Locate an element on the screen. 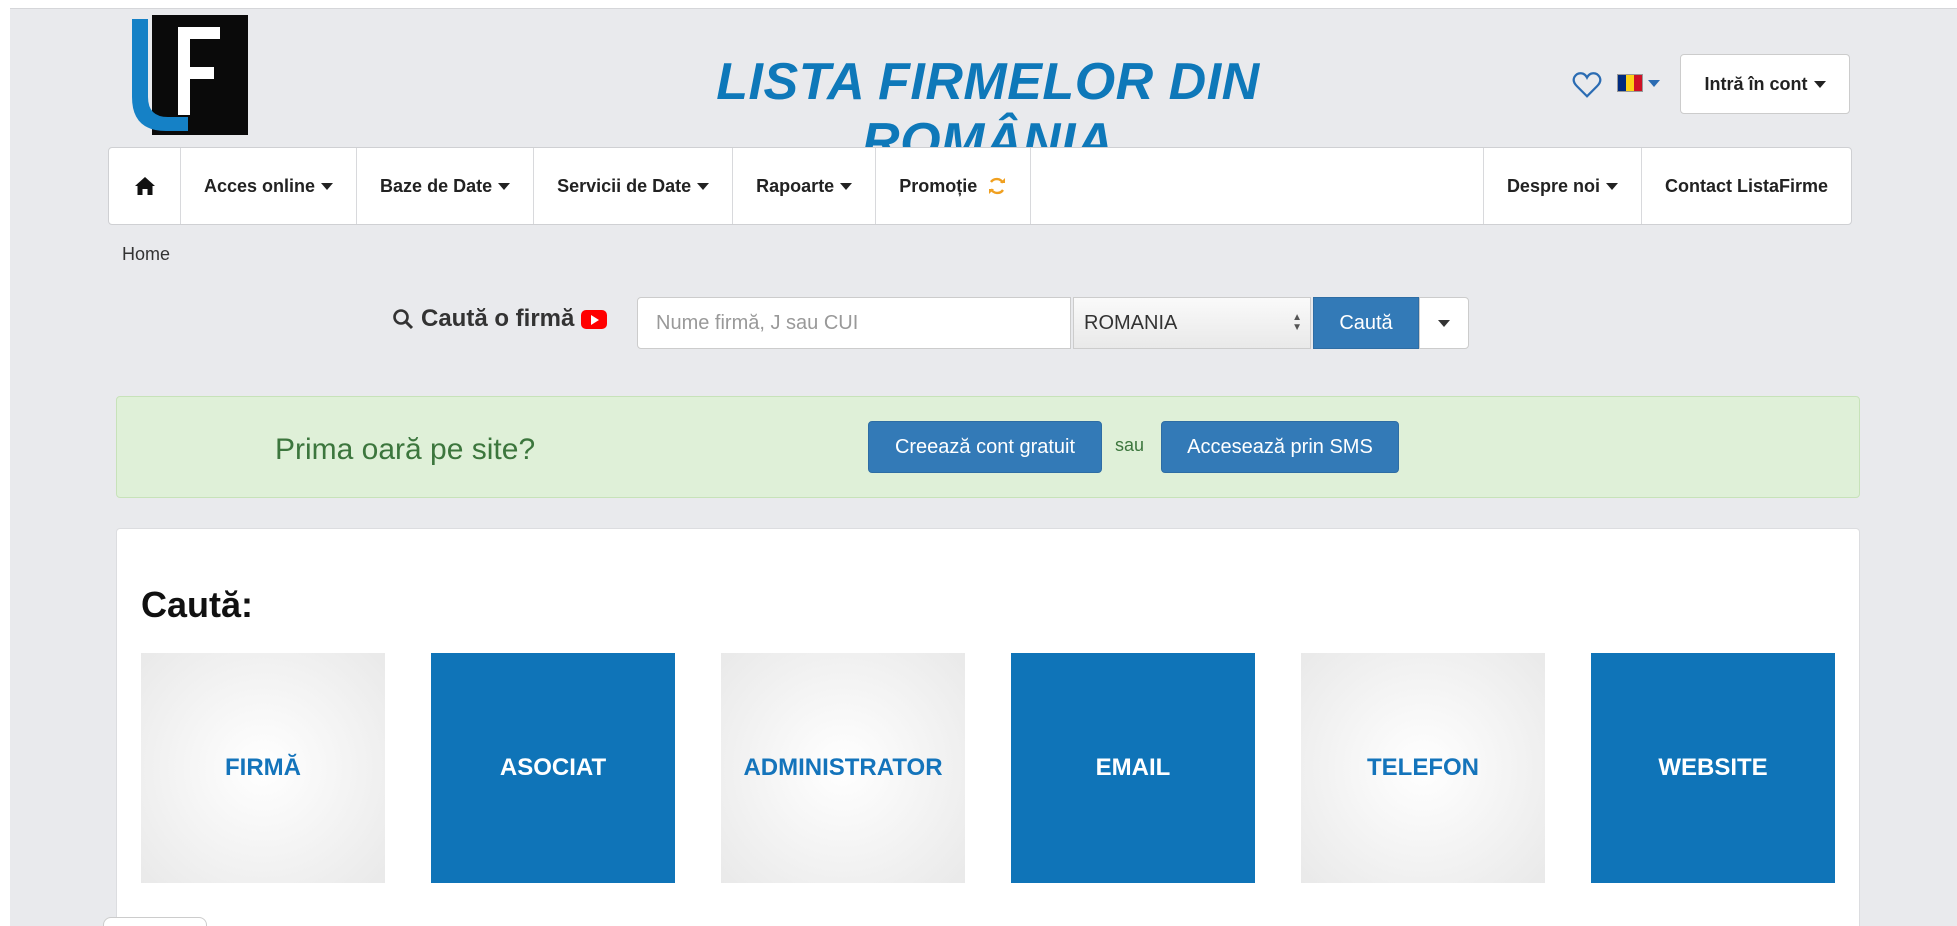 The image size is (1957, 926). sms-access-button: Accesează prin SMS is located at coordinates (1280, 447).